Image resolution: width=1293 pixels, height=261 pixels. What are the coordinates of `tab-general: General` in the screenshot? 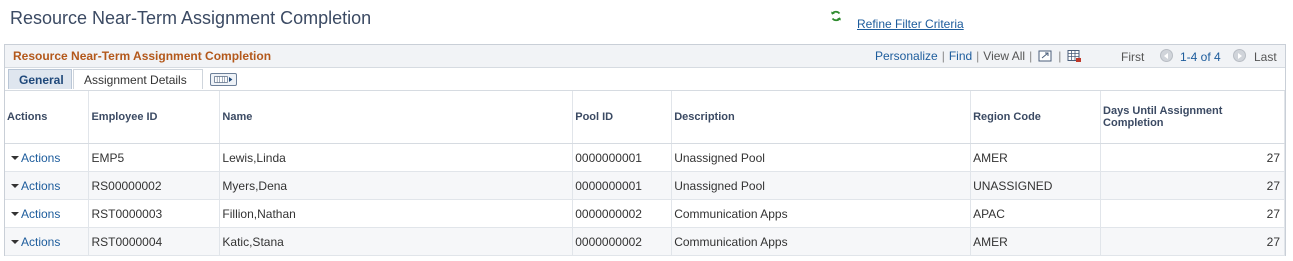 It's located at (40, 79).